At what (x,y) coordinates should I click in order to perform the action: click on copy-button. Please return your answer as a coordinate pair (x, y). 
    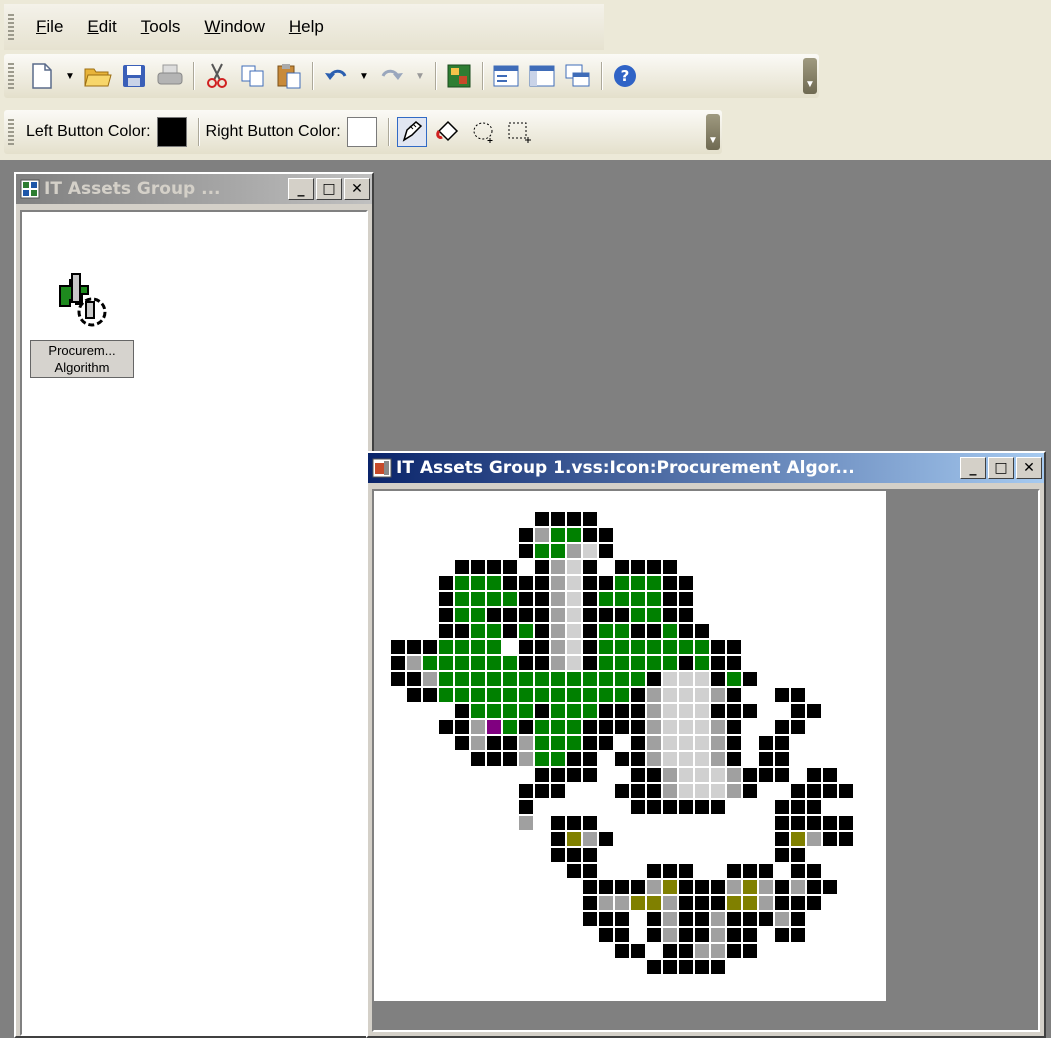
    Looking at the image, I should click on (253, 76).